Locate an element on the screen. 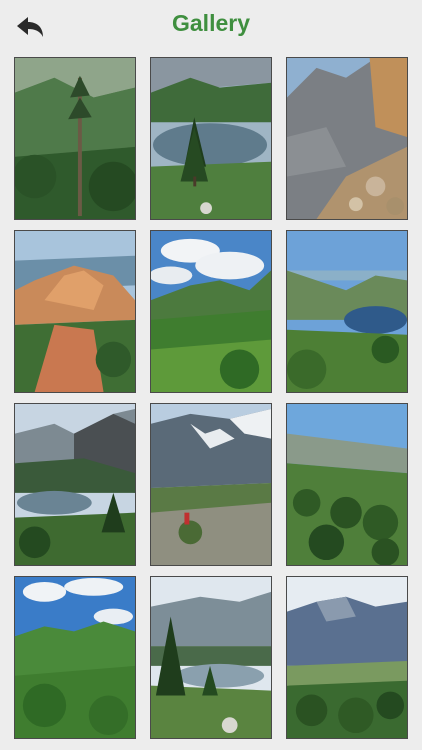  photo-lake-ridge-forest is located at coordinates (75, 484).